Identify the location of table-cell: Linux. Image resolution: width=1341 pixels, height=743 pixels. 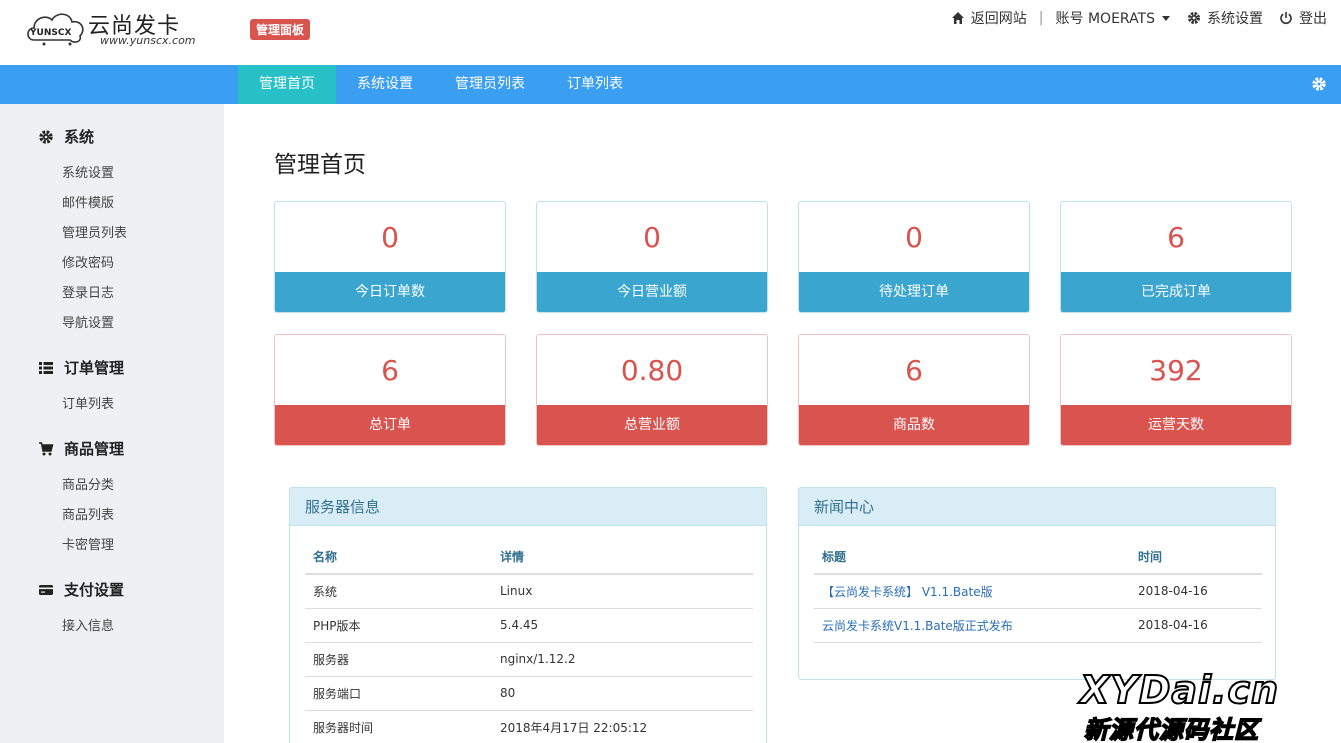
(622, 591).